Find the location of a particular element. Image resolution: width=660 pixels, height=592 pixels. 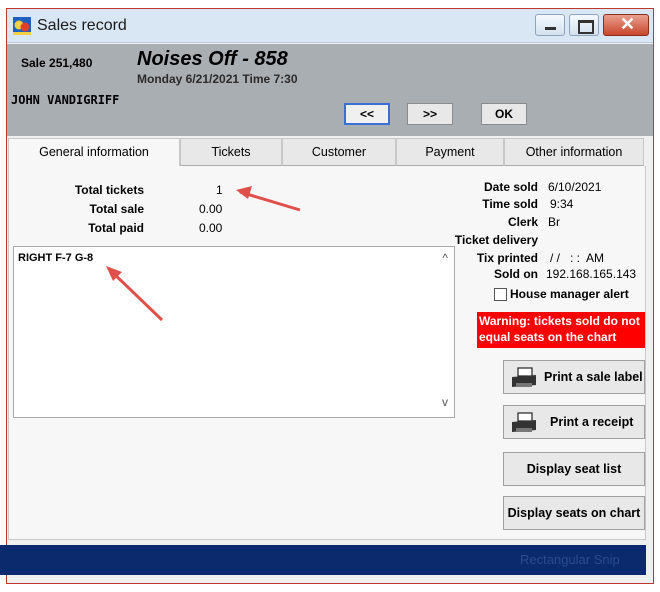

arrow-to-total-tickets is located at coordinates (268, 199).